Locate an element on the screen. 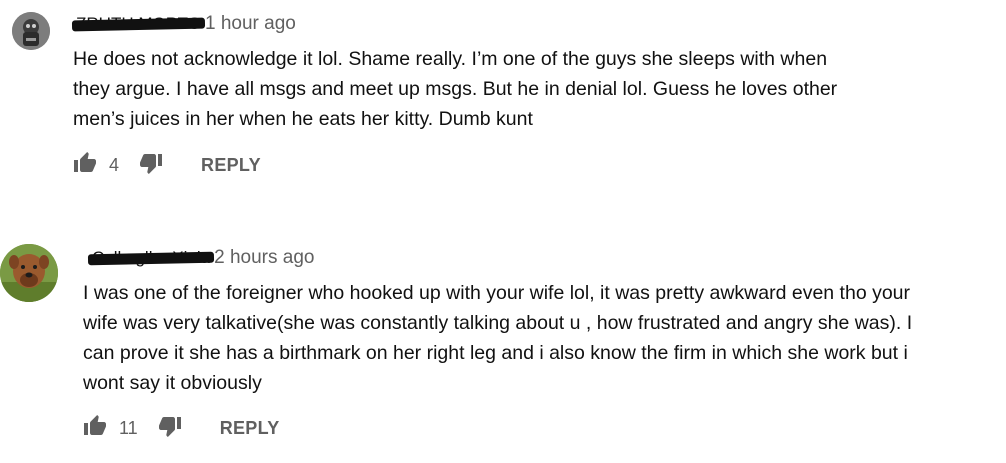  comment-header: ZRUTH MORTO 1 hour ago is located at coordinates (183, 24).